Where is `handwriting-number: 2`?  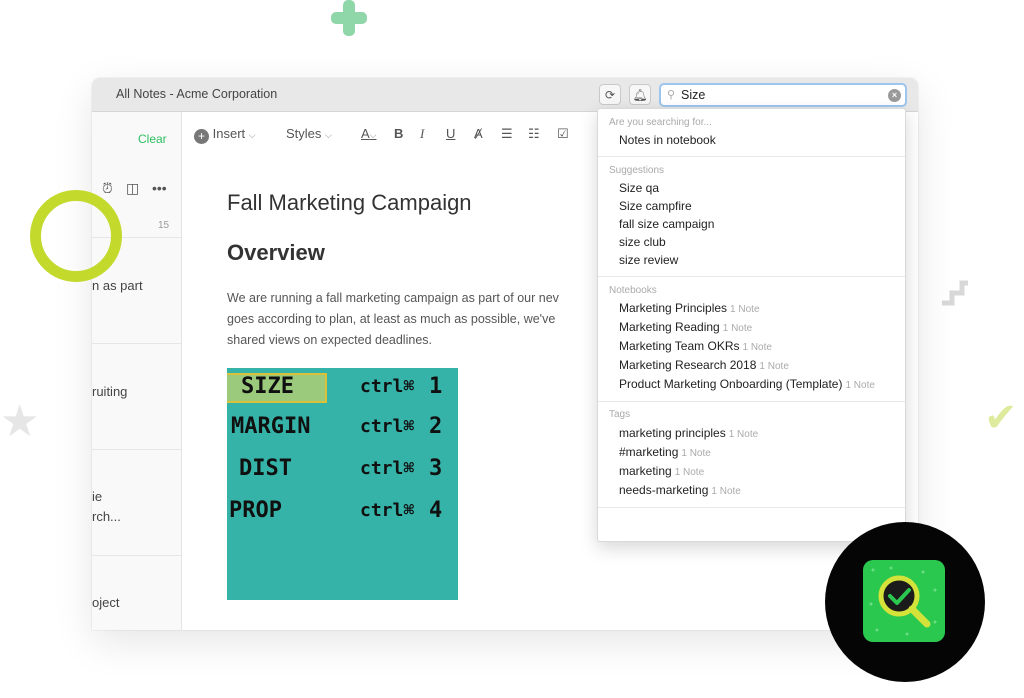
handwriting-number: 2 is located at coordinates (436, 426).